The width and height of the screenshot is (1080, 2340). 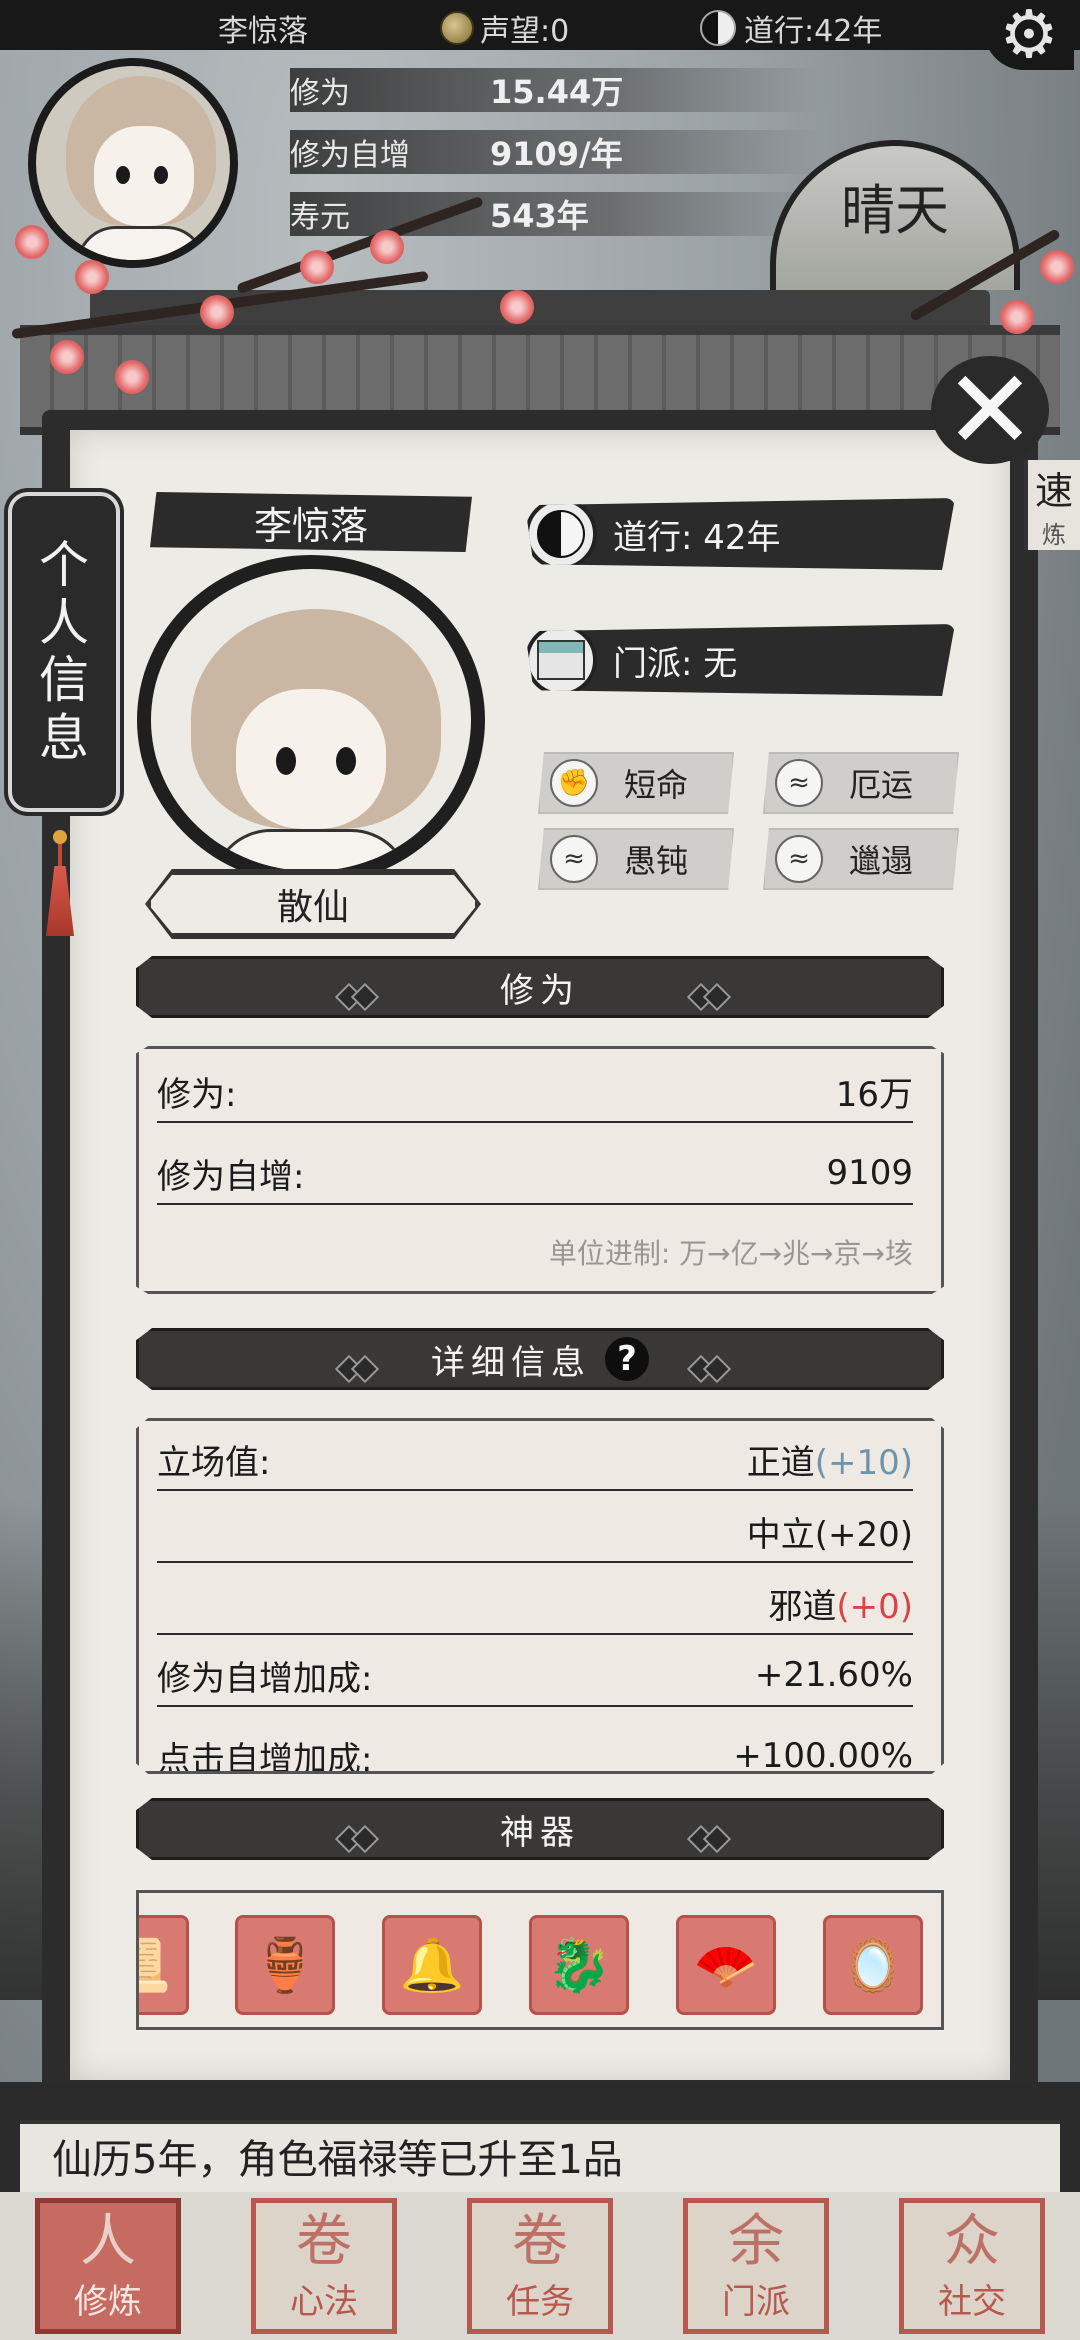 I want to click on section-header-details: 详细信息 ?, so click(x=540, y=1359).